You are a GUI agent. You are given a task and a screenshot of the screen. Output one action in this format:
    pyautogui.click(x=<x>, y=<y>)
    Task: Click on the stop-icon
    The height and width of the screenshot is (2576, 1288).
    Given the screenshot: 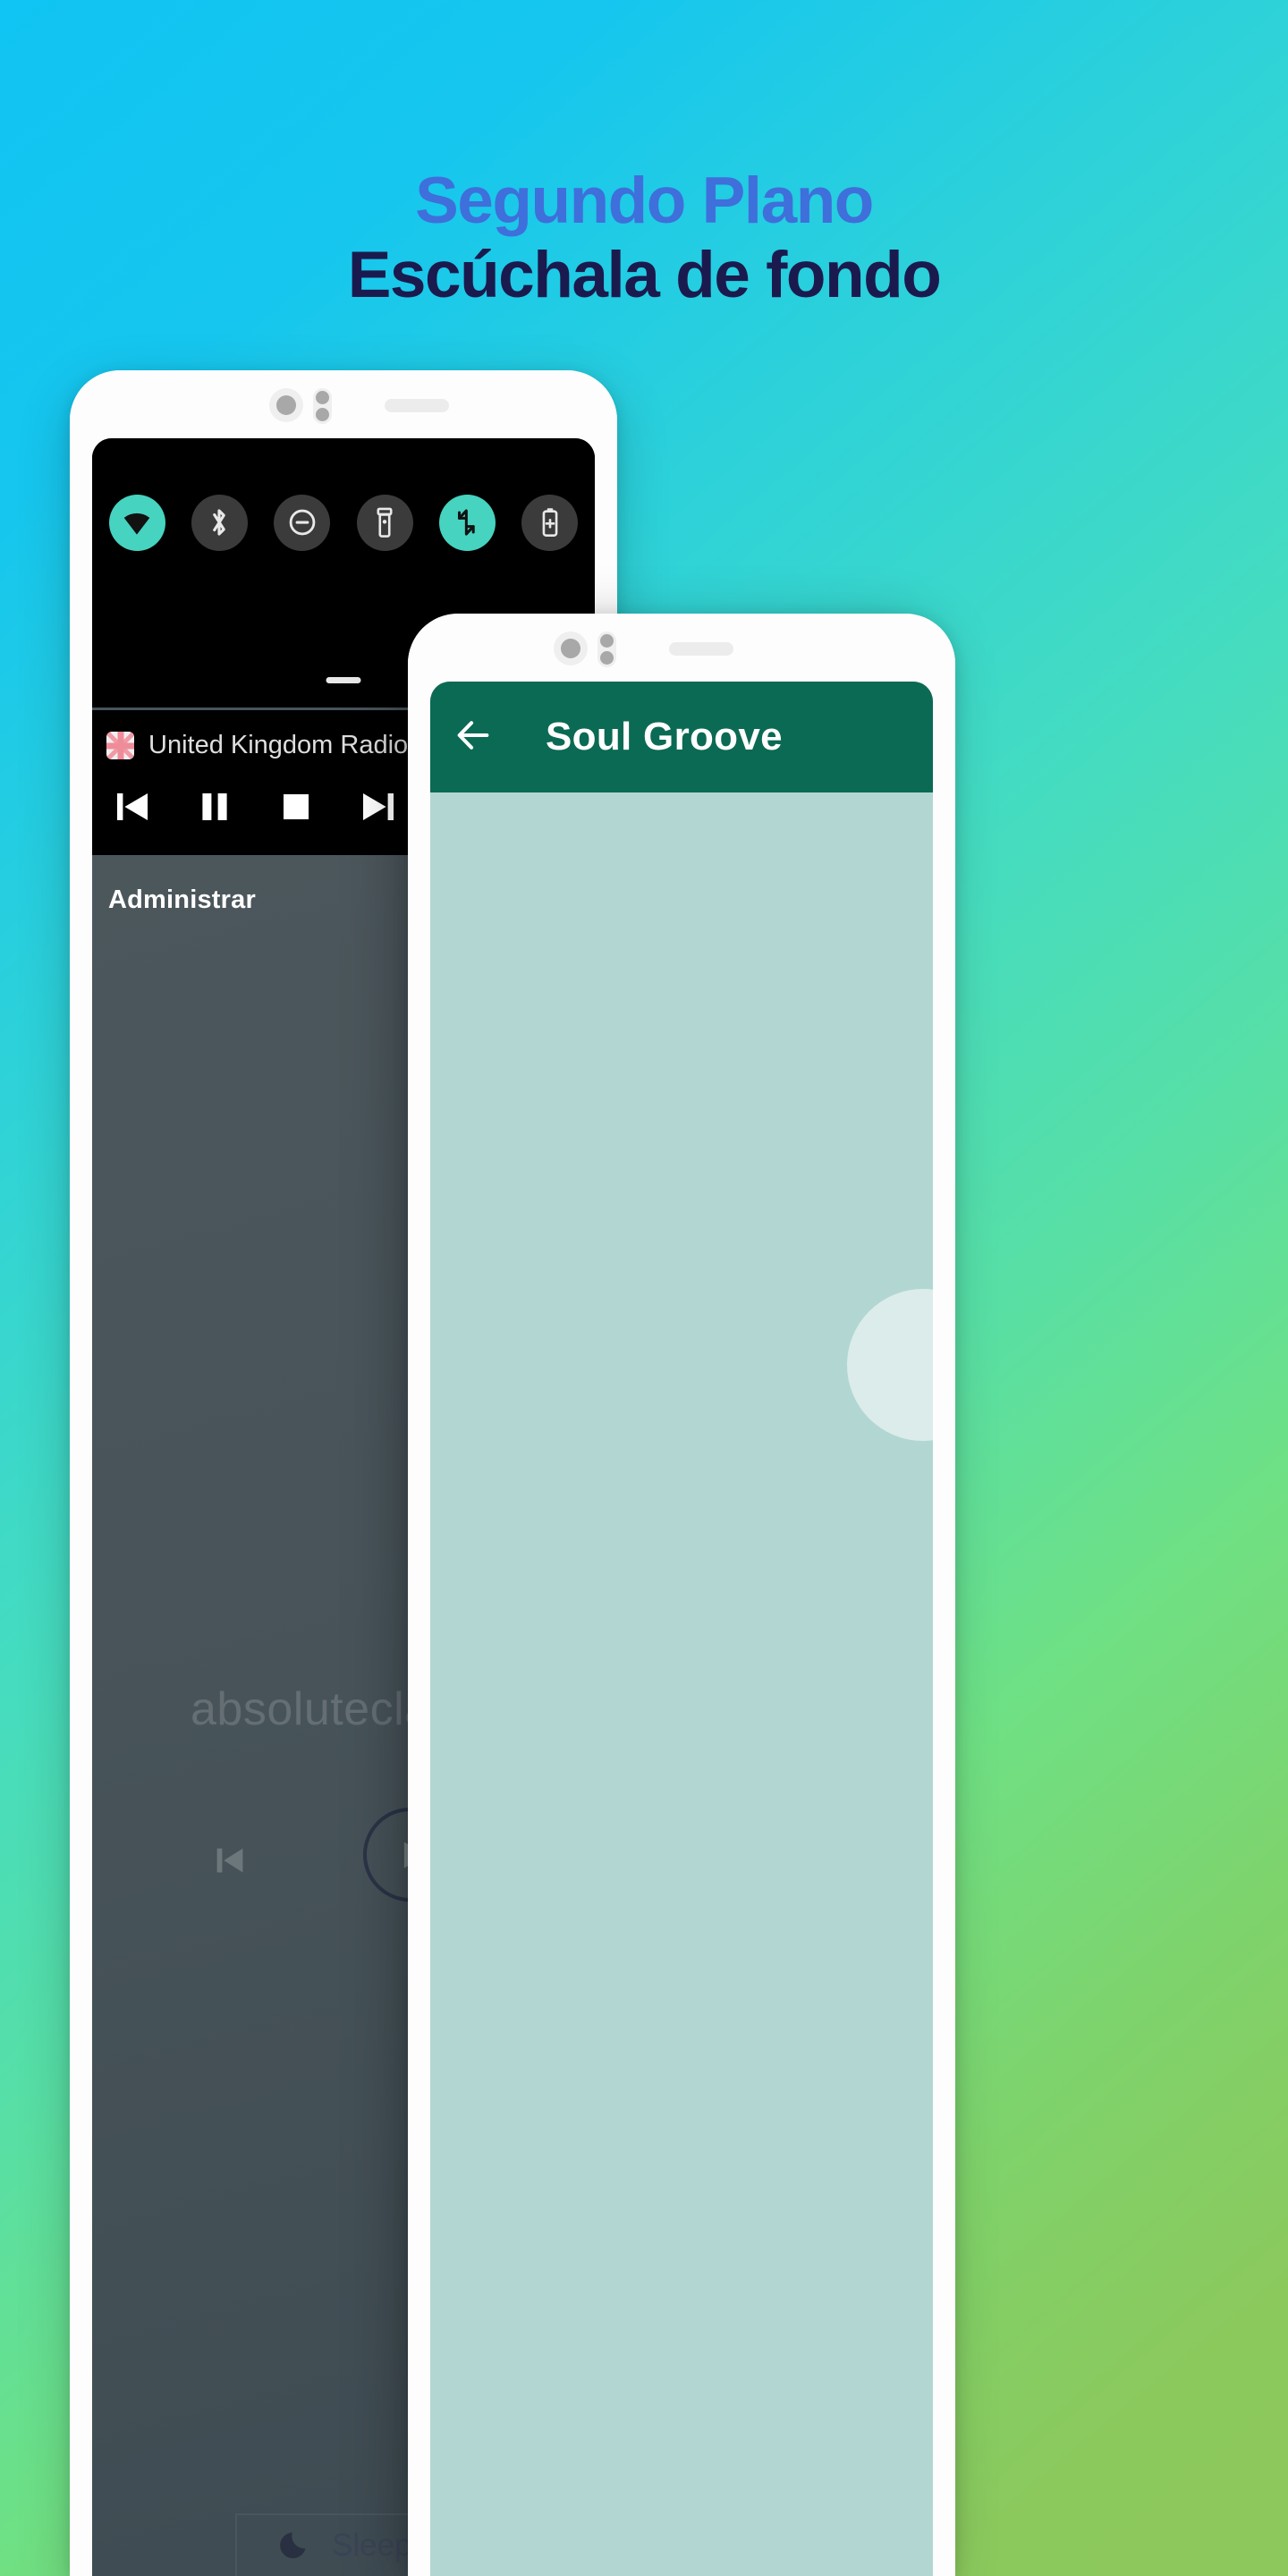 What is the action you would take?
    pyautogui.click(x=296, y=806)
    